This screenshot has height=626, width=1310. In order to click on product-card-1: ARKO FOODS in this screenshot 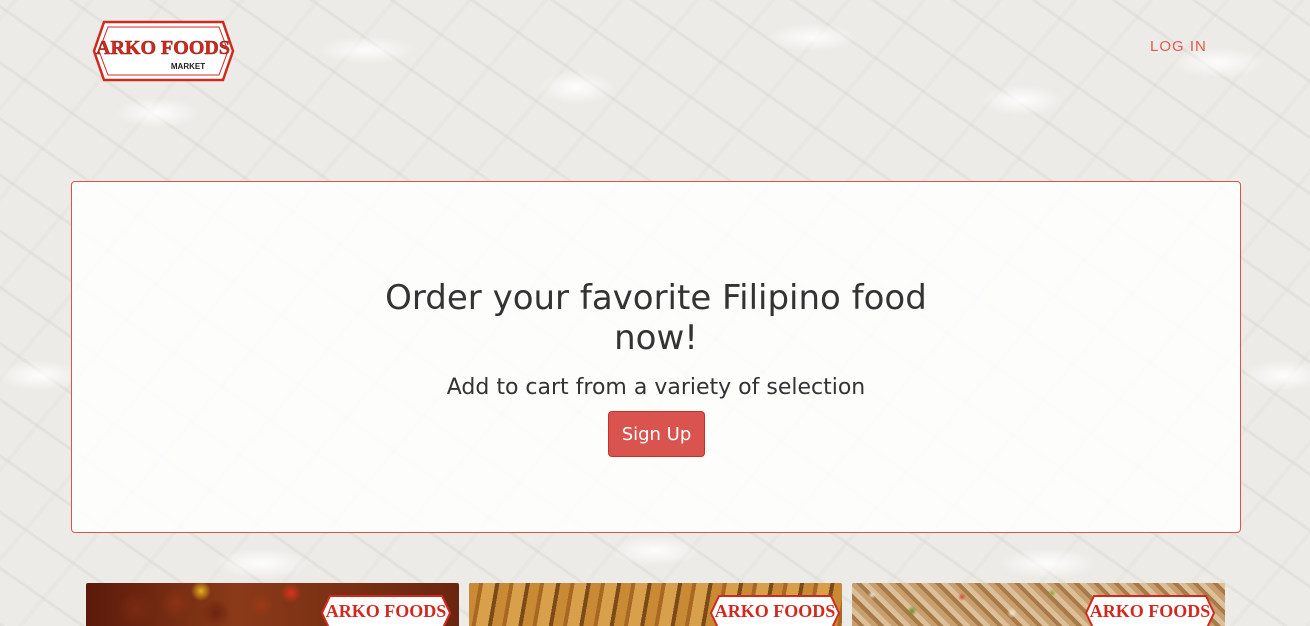, I will do `click(272, 604)`.